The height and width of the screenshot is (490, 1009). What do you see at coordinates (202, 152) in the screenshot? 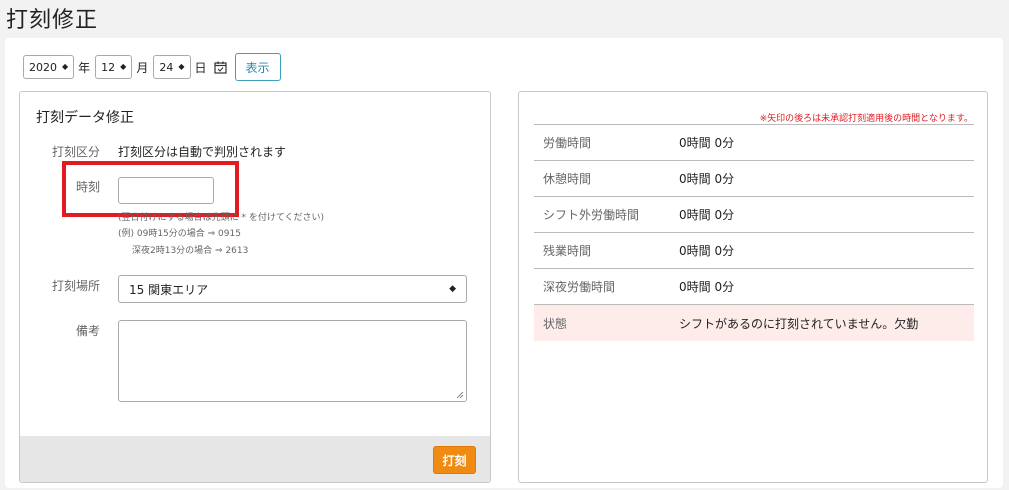
I see `punch-type-value: 打刻区分は自動で判別されます` at bounding box center [202, 152].